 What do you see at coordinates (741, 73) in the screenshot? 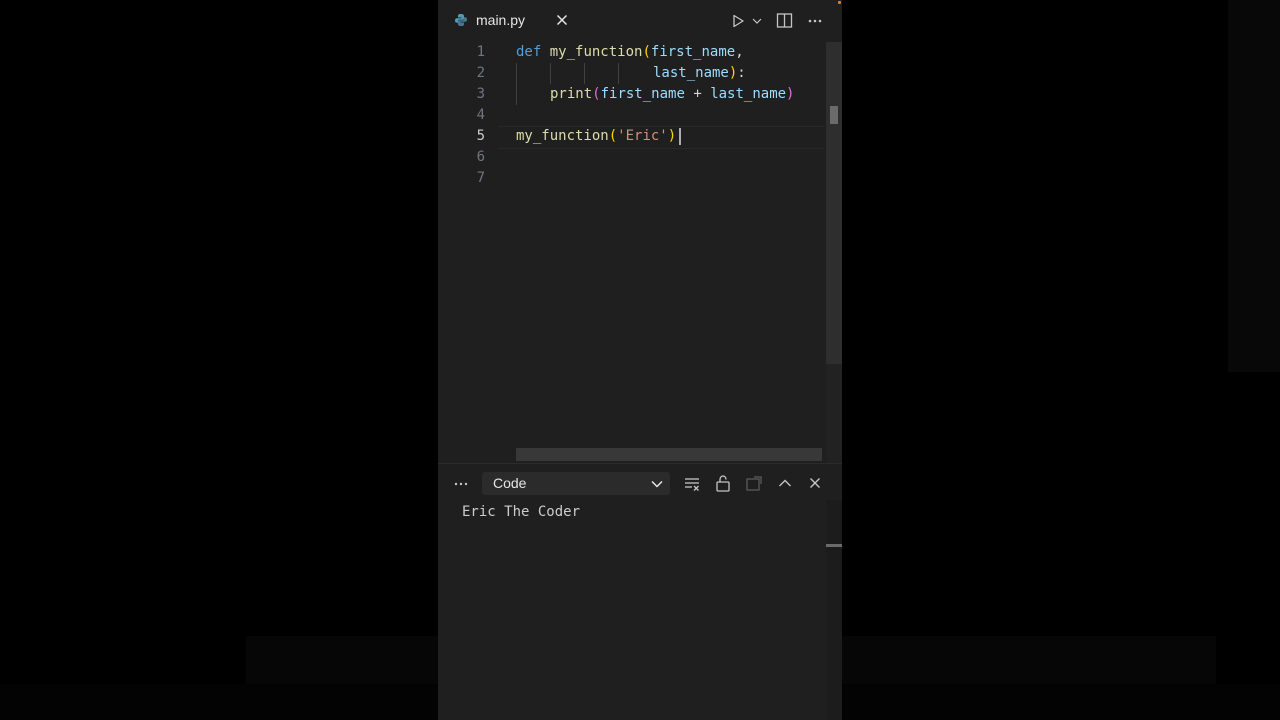
I see `punctuation: :` at bounding box center [741, 73].